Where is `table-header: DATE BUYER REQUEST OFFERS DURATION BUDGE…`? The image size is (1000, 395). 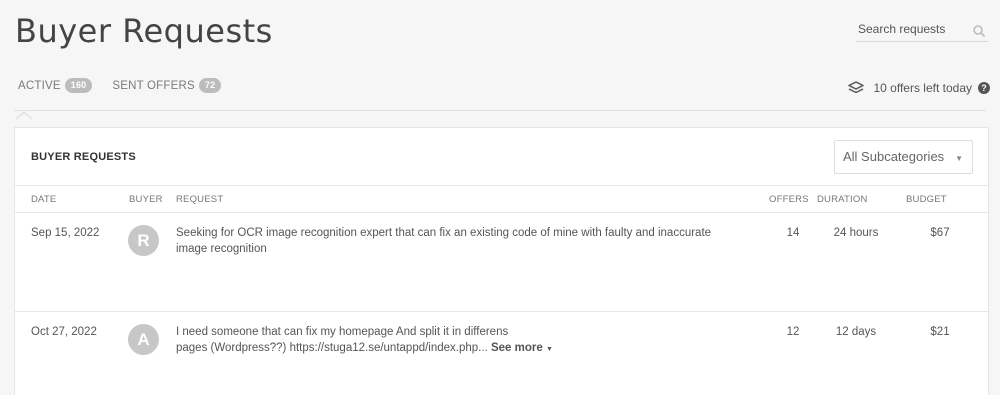 table-header: DATE BUYER REQUEST OFFERS DURATION BUDGE… is located at coordinates (501, 199).